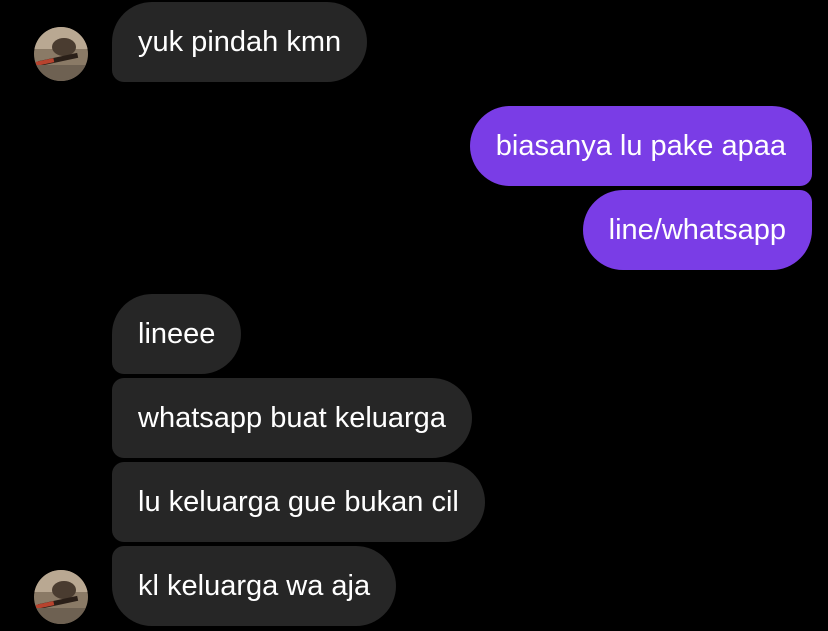 The image size is (828, 631). What do you see at coordinates (177, 334) in the screenshot?
I see `message-bubble-incoming: lineee` at bounding box center [177, 334].